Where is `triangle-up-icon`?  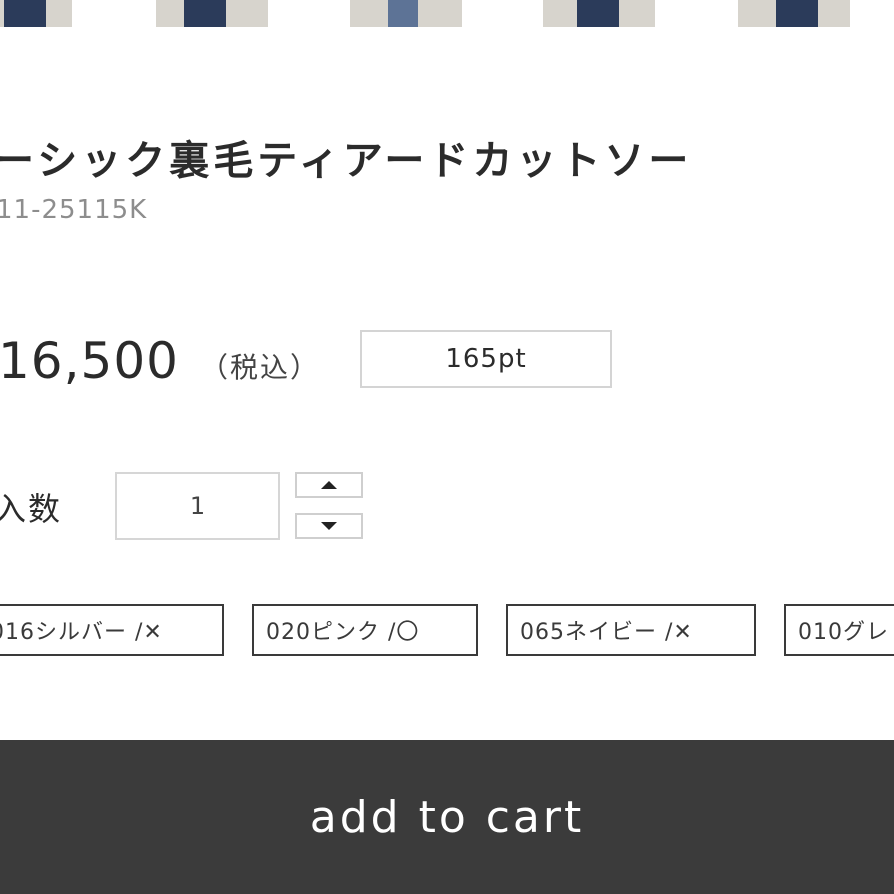 triangle-up-icon is located at coordinates (329, 485).